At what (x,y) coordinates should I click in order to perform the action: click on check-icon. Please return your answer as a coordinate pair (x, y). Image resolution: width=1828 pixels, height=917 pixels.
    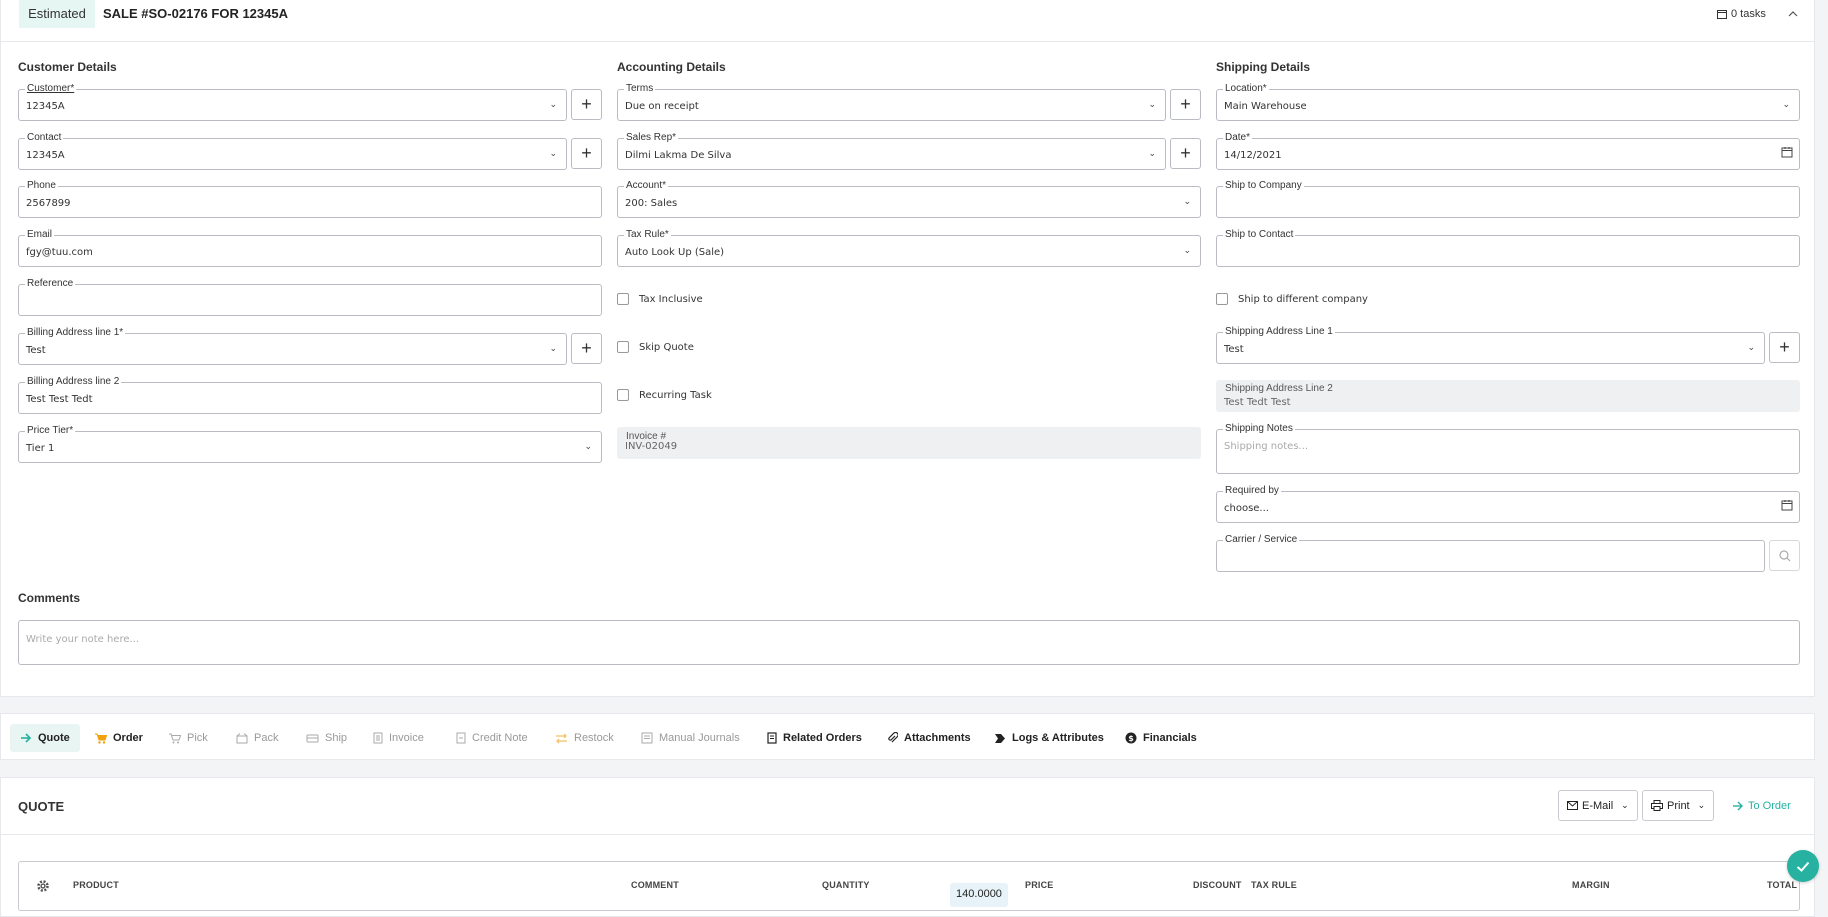
    Looking at the image, I should click on (1803, 866).